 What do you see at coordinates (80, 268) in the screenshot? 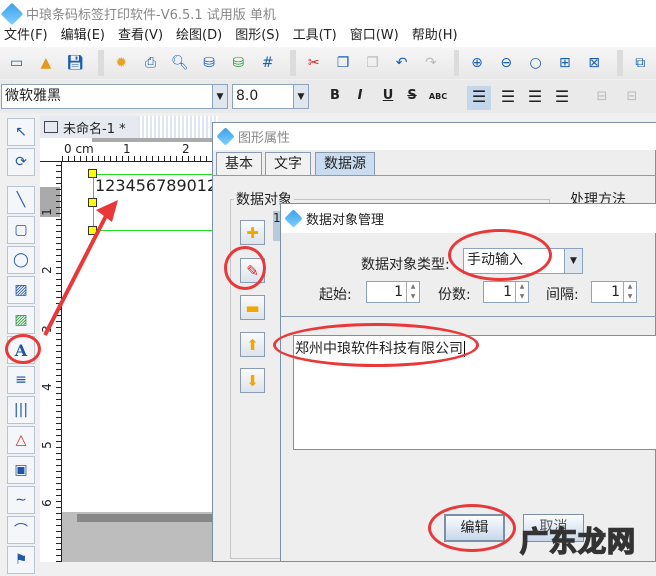
I see `annotation-arrow` at bounding box center [80, 268].